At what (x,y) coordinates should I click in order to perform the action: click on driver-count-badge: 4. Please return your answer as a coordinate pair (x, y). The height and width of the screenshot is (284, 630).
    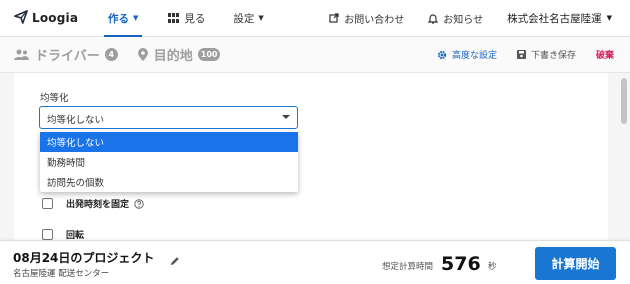
    Looking at the image, I should click on (111, 54).